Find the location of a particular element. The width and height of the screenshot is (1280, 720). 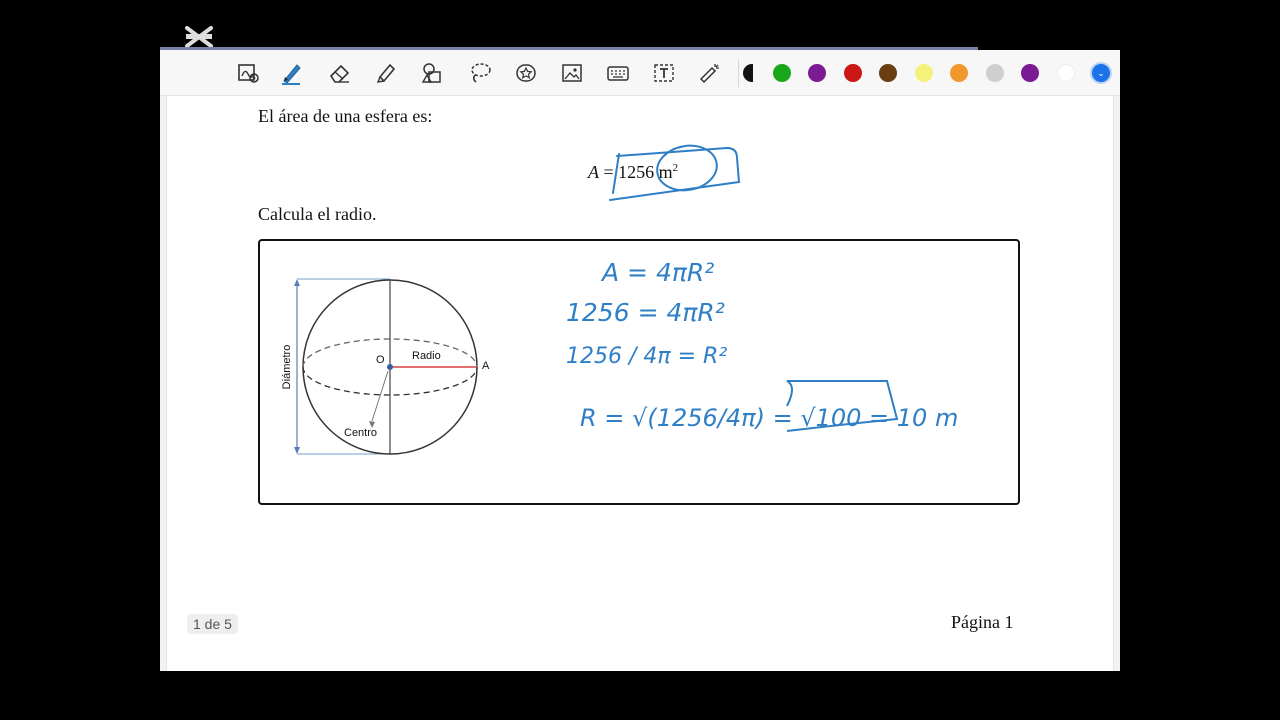

ink-line-2: 1256 = 4πR² is located at coordinates (645, 312).